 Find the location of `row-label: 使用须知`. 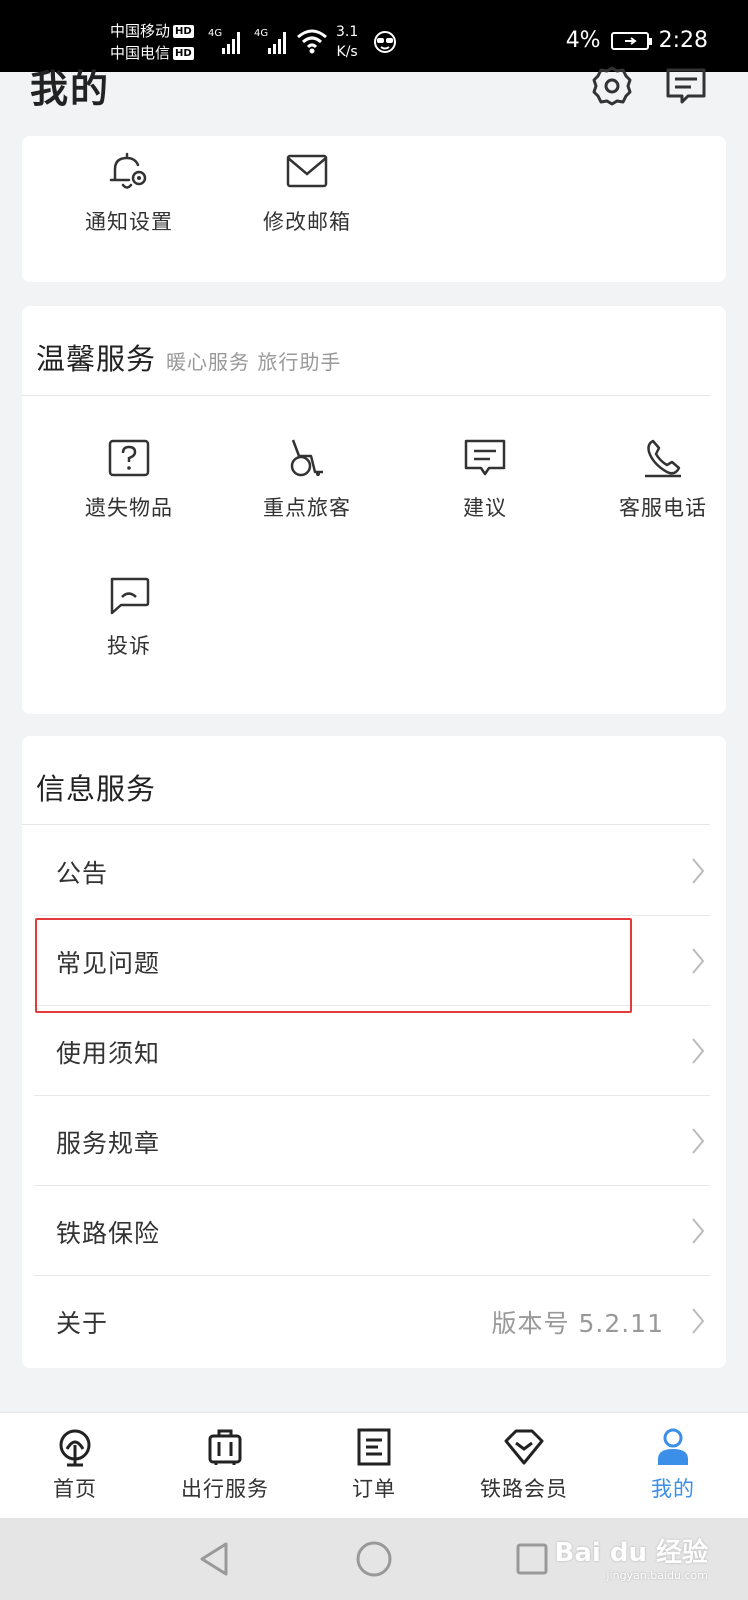

row-label: 使用须知 is located at coordinates (108, 1053).